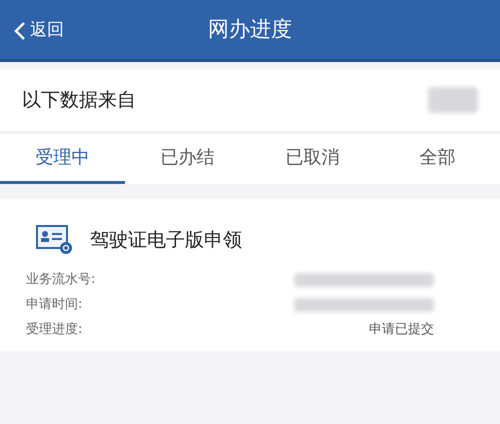 This screenshot has width=500, height=424. I want to click on card-title: 驾驶证电子版申领, so click(166, 240).